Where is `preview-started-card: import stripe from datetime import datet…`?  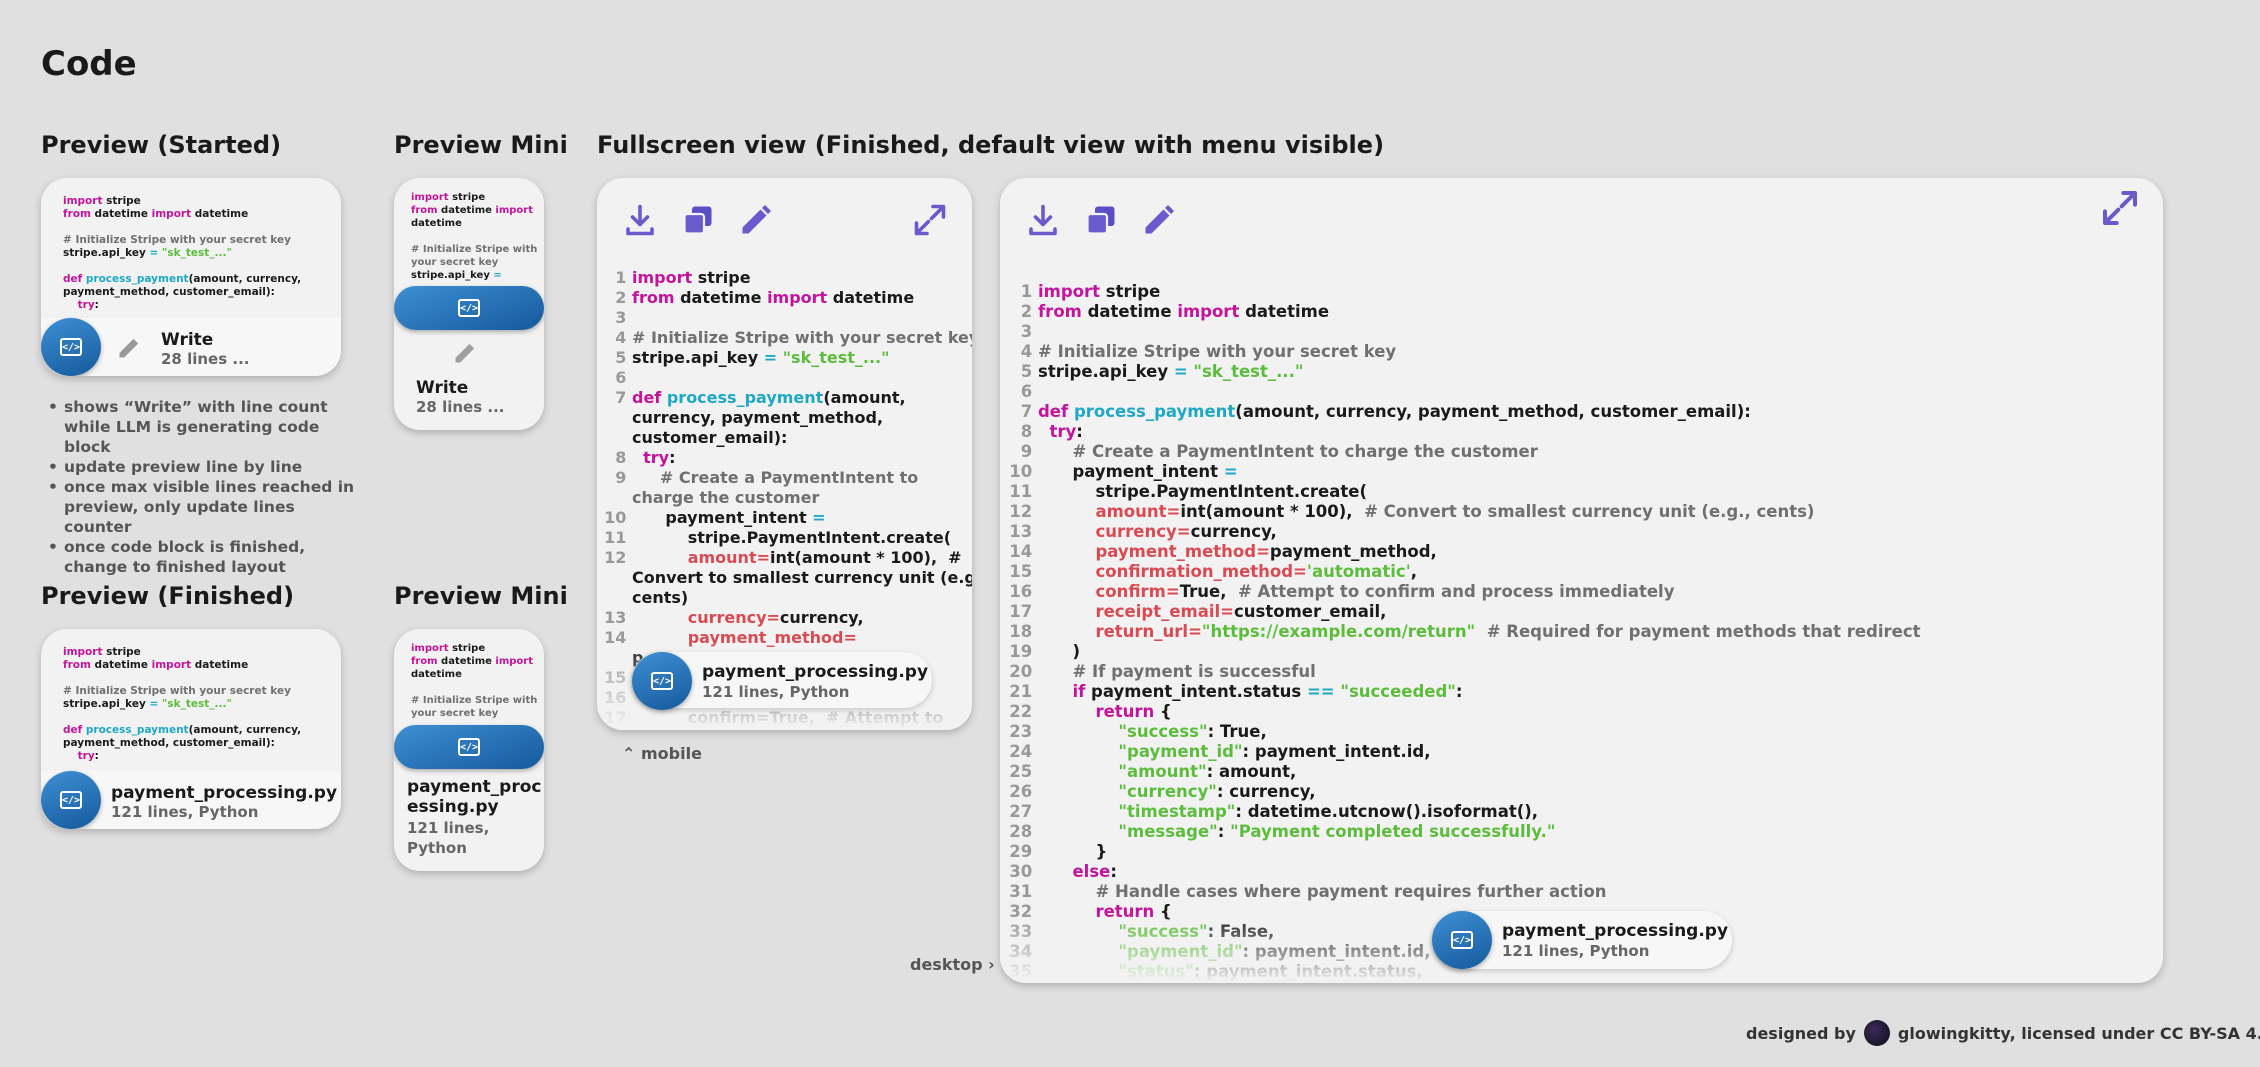 preview-started-card: import stripe from datetime import datet… is located at coordinates (191, 277).